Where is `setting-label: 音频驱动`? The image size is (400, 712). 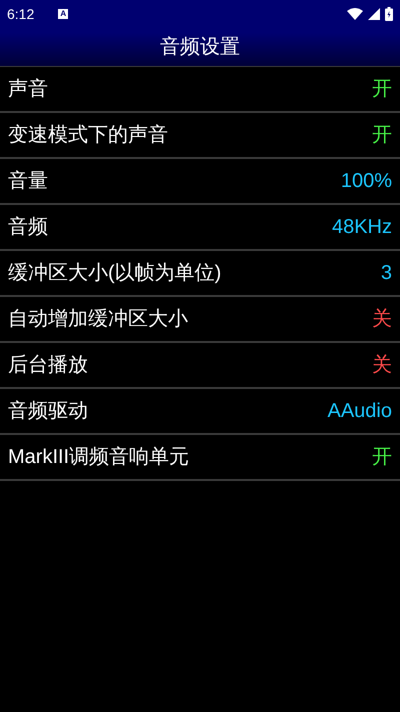
setting-label: 音频驱动 is located at coordinates (48, 411).